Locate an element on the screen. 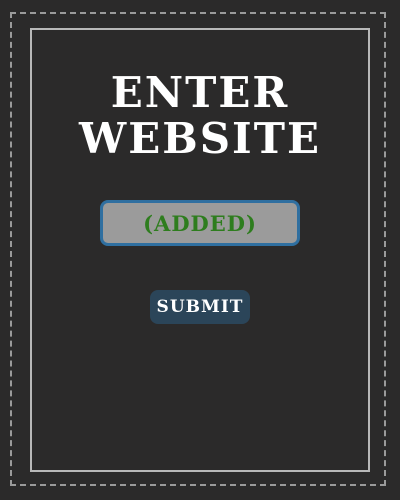 This screenshot has height=500, width=400. submit-button: SUBMIT is located at coordinates (200, 307).